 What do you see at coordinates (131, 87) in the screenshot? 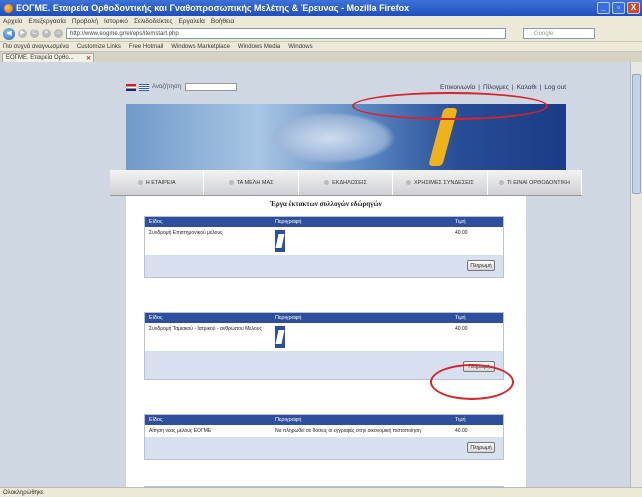
I see `english-flag-icon` at bounding box center [131, 87].